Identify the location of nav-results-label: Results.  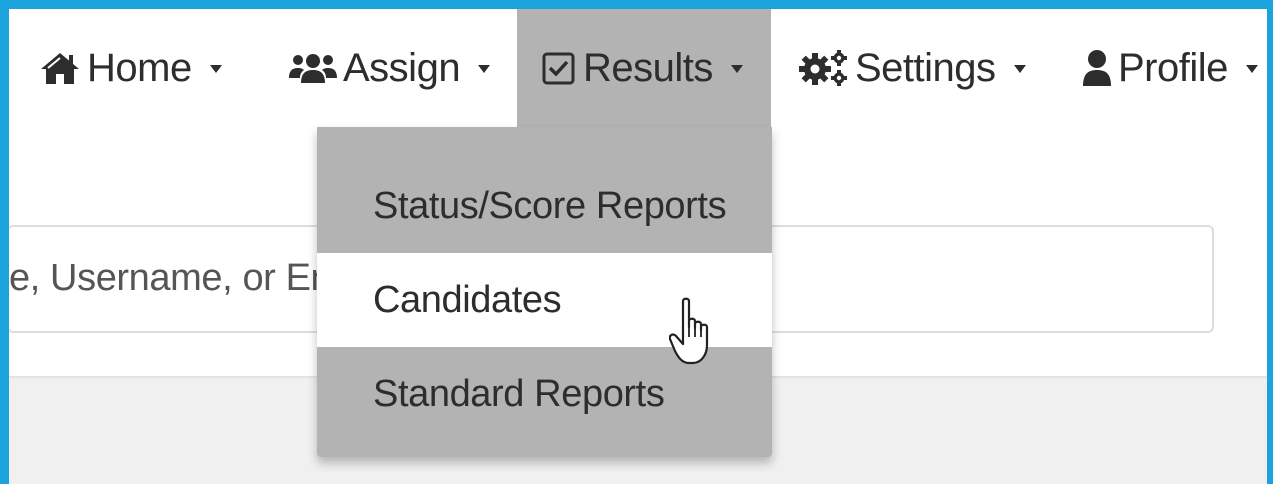
(648, 67).